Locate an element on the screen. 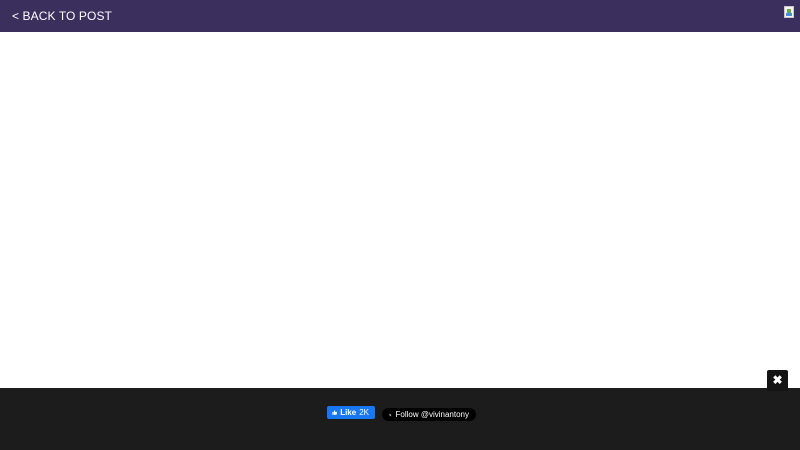 Image resolution: width=800 pixels, height=450 pixels. top-bar: < BACK TO POST is located at coordinates (400, 16).